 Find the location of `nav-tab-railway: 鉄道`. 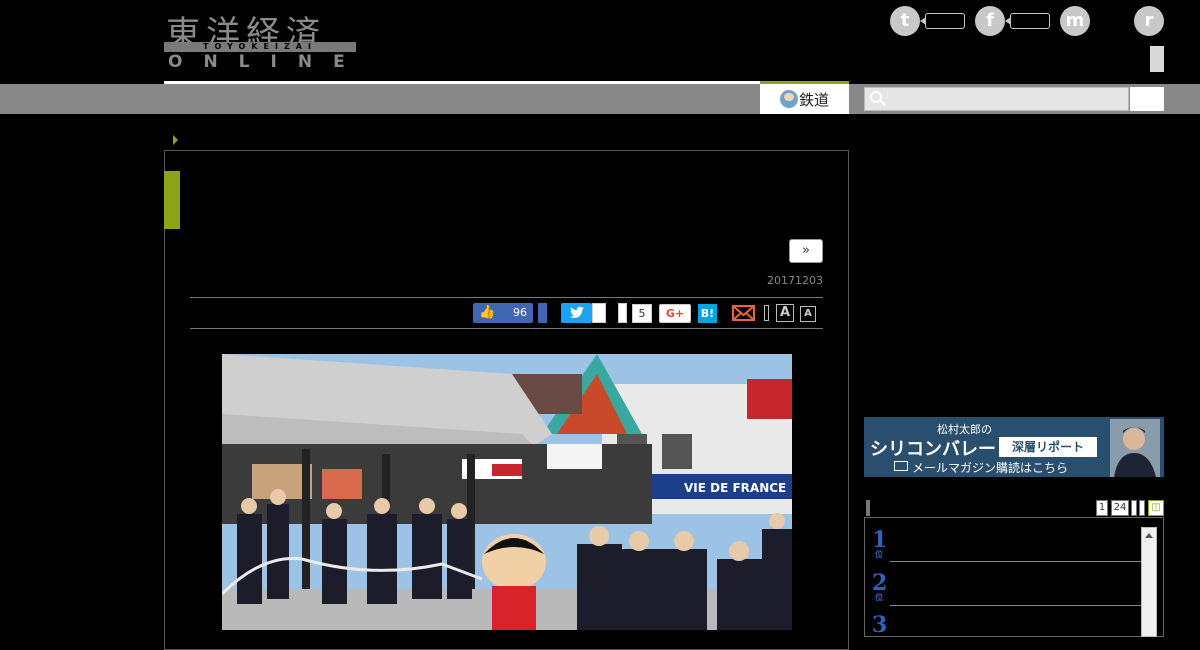

nav-tab-railway: 鉄道 is located at coordinates (804, 97).